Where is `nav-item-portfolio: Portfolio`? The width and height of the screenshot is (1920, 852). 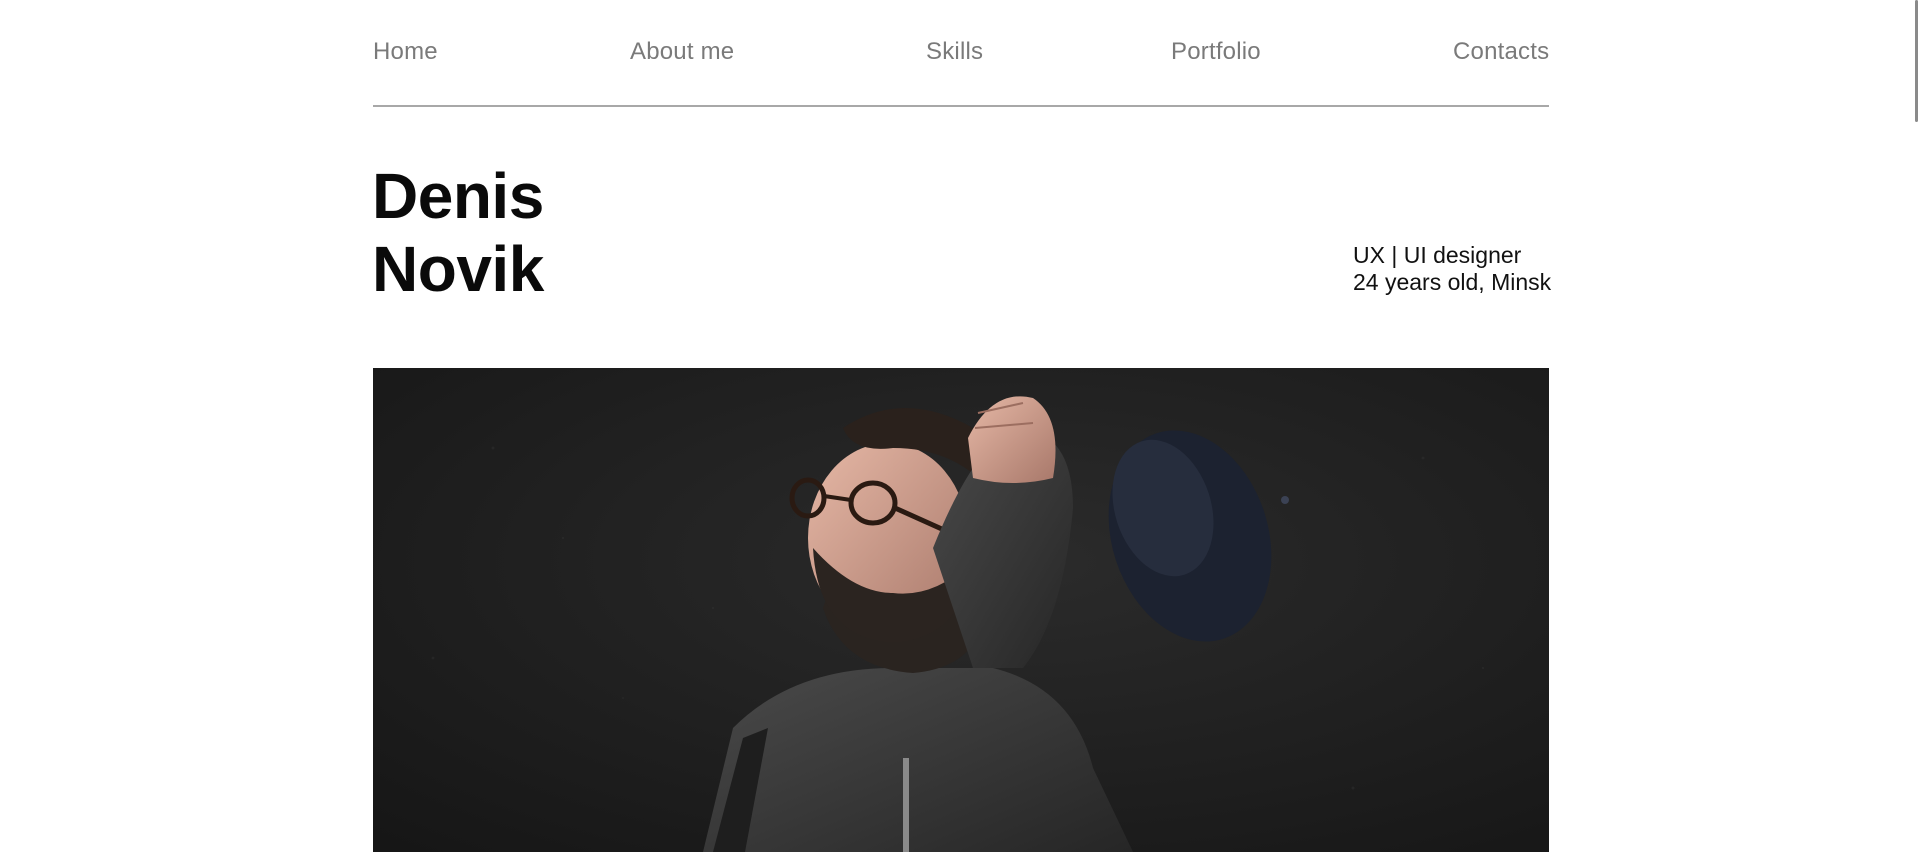 nav-item-portfolio: Portfolio is located at coordinates (1216, 52).